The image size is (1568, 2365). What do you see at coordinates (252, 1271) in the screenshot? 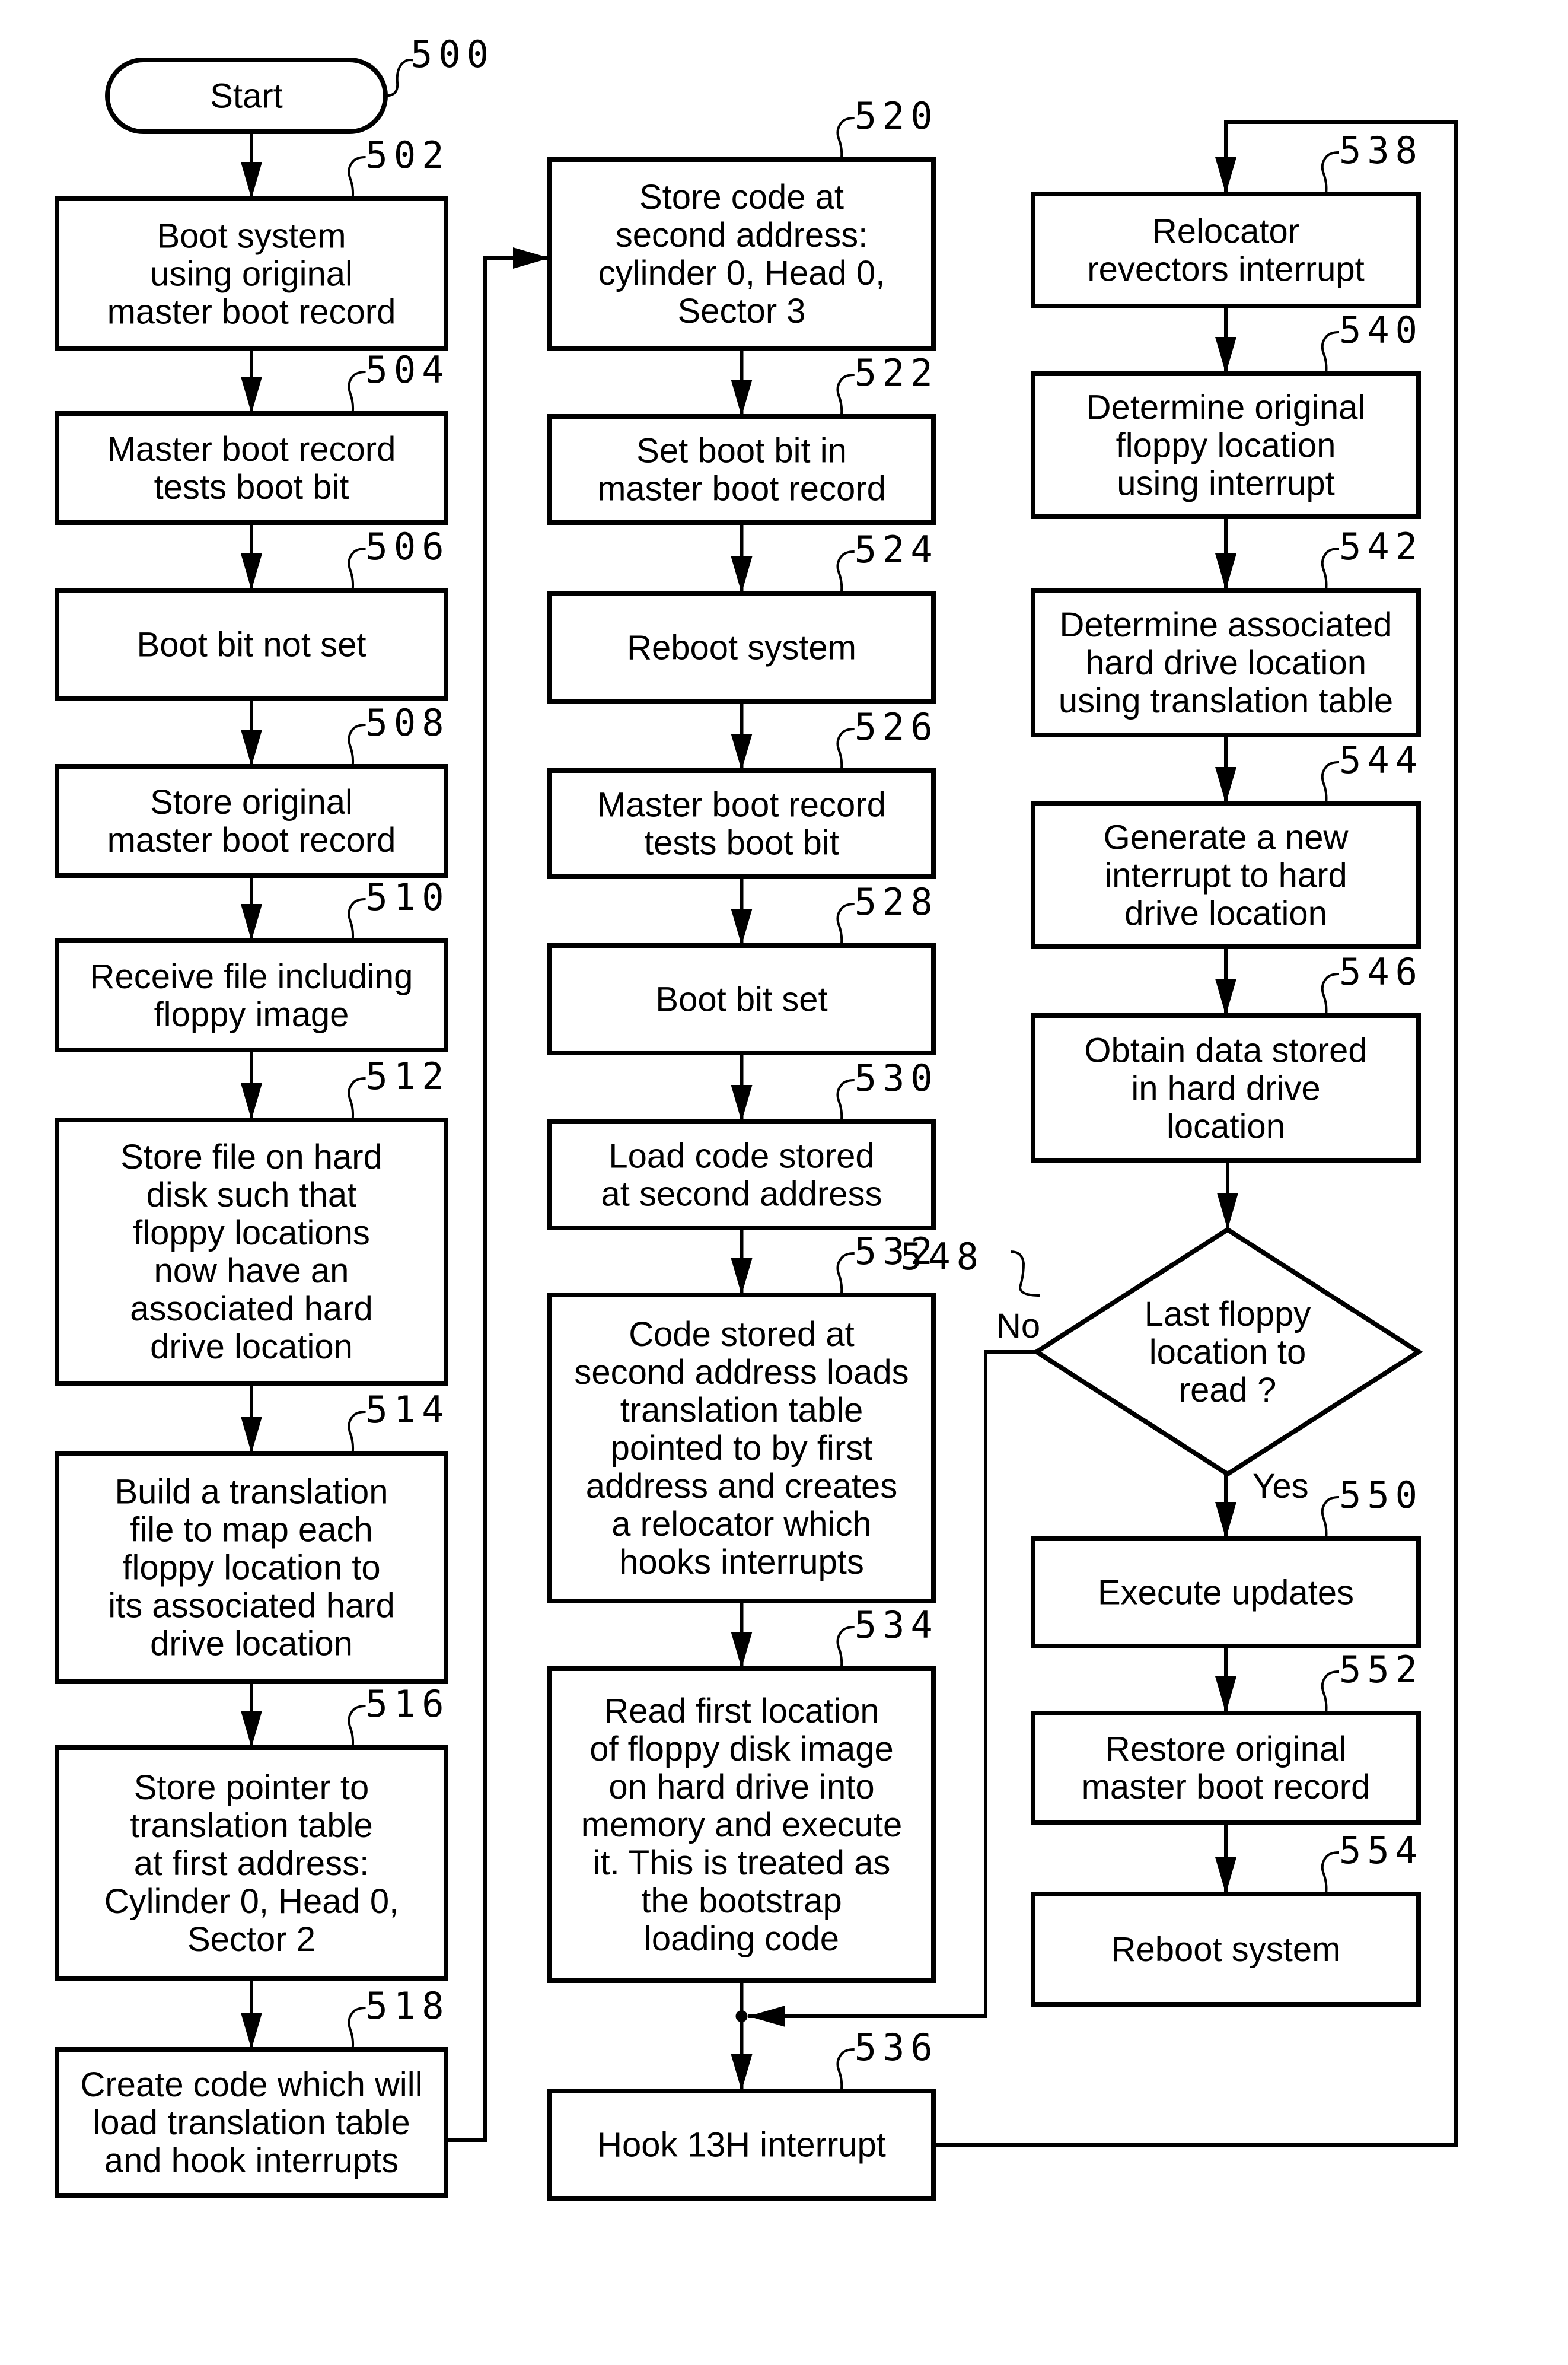
I see `node-text-line: now have an` at bounding box center [252, 1271].